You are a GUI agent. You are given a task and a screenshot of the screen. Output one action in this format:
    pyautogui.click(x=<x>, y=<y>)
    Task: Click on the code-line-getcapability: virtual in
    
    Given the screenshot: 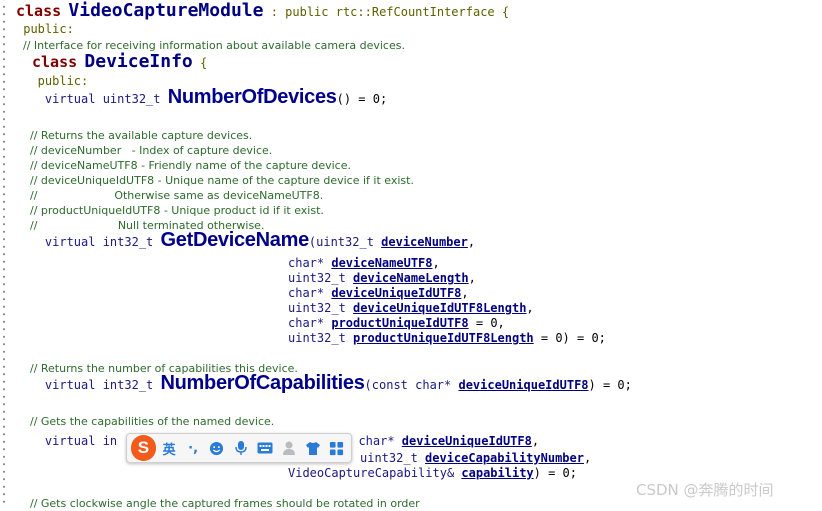 What is the action you would take?
    pyautogui.click(x=67, y=441)
    